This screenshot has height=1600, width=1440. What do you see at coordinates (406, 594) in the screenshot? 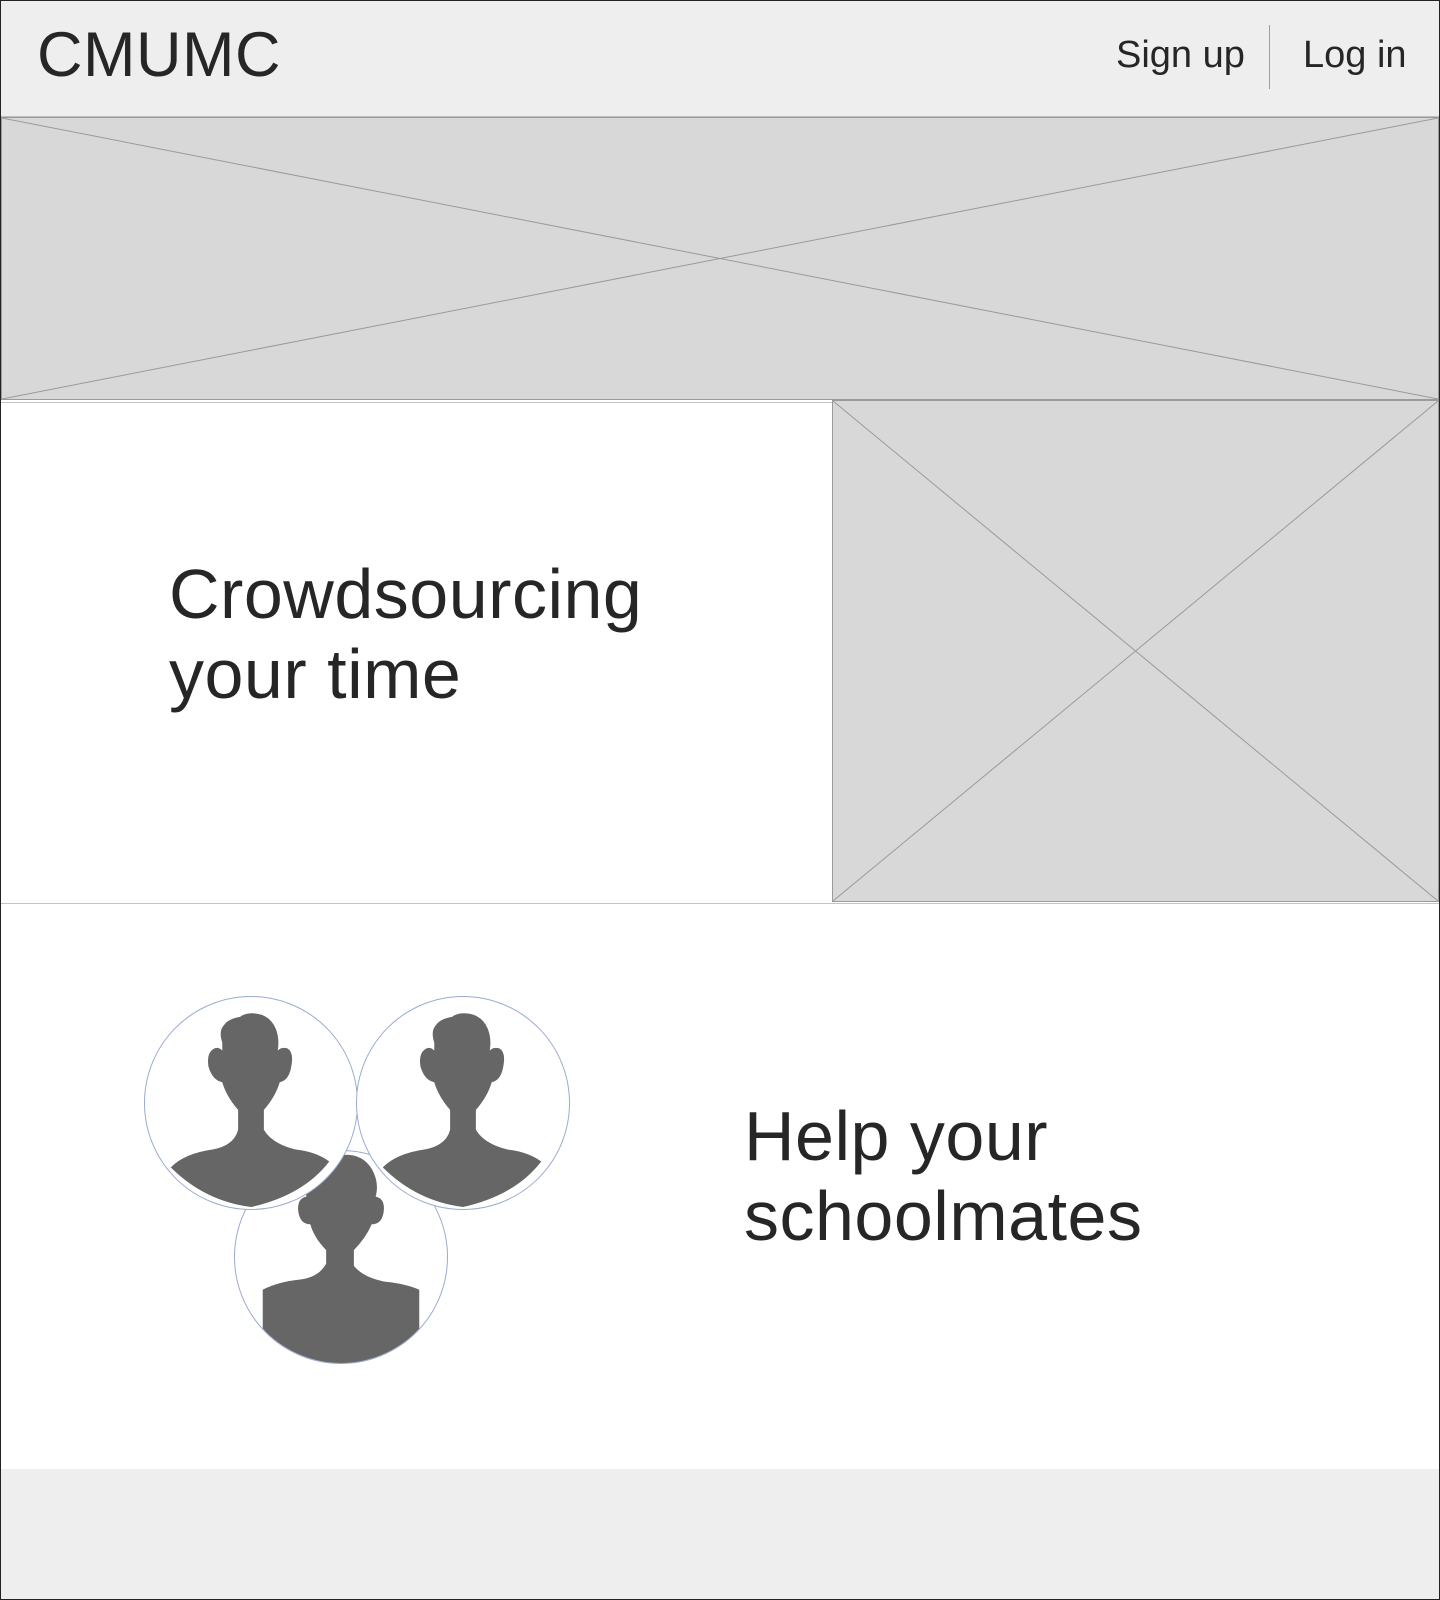
I see `heading-line: Crowdsourcing` at bounding box center [406, 594].